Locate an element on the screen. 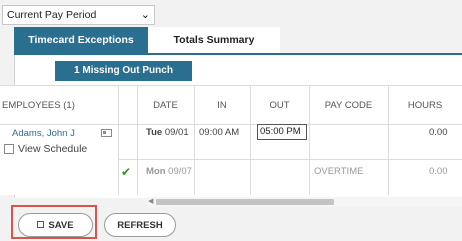  pay-period-value: Current Pay Period is located at coordinates (52, 15).